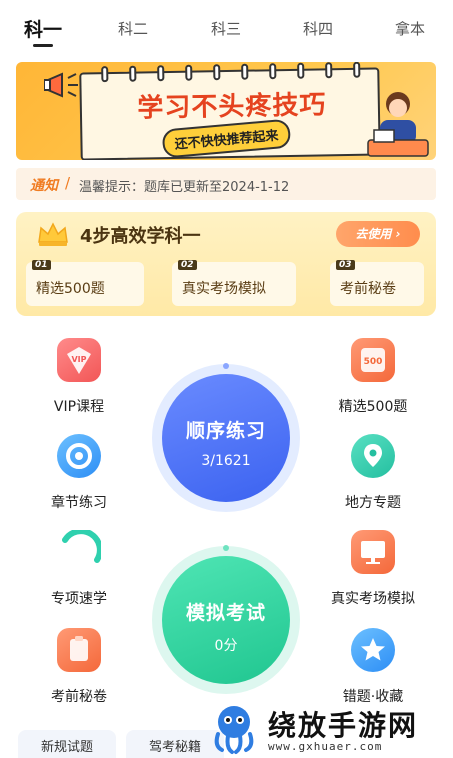 The height and width of the screenshot is (758, 453). Describe the element at coordinates (79, 650) in the screenshot. I see `clipboard-icon` at that location.